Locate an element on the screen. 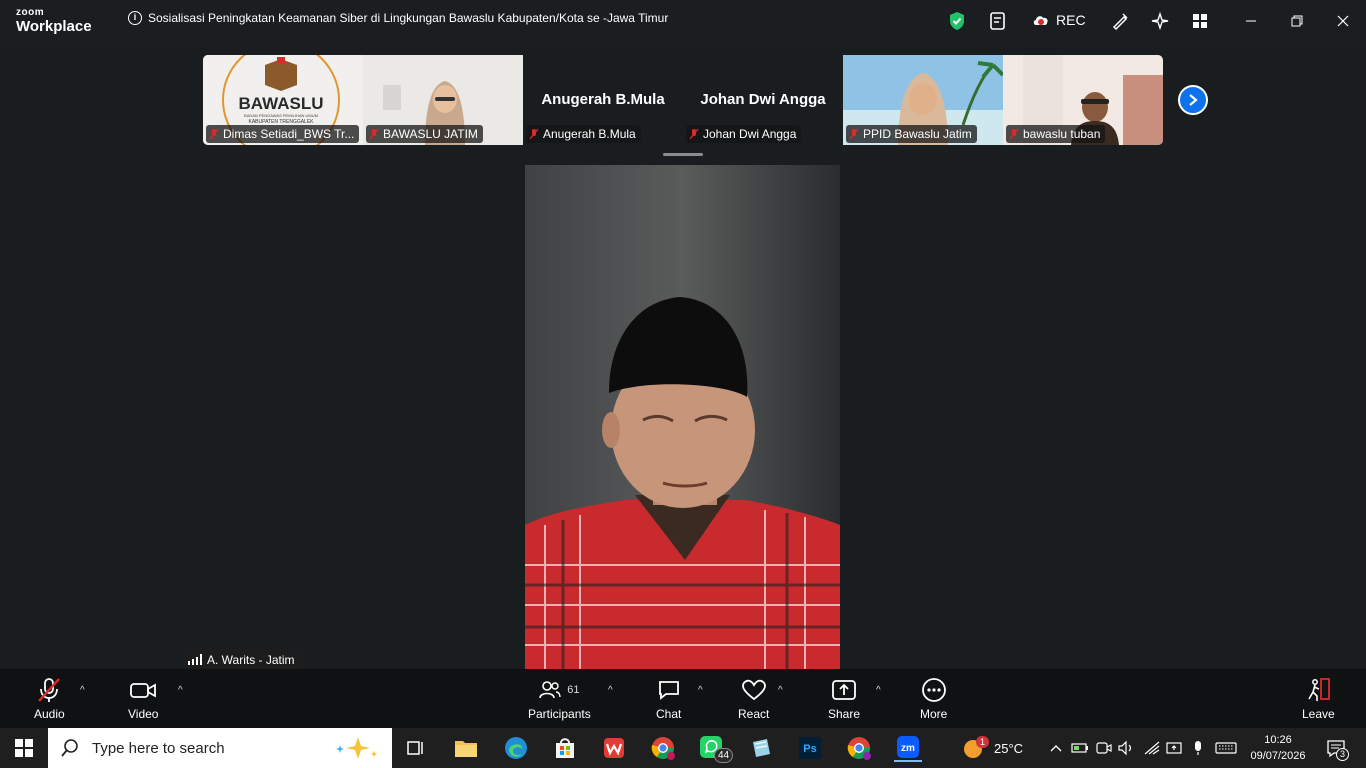 This screenshot has height=768, width=1366. video-camera-icon is located at coordinates (143, 690).